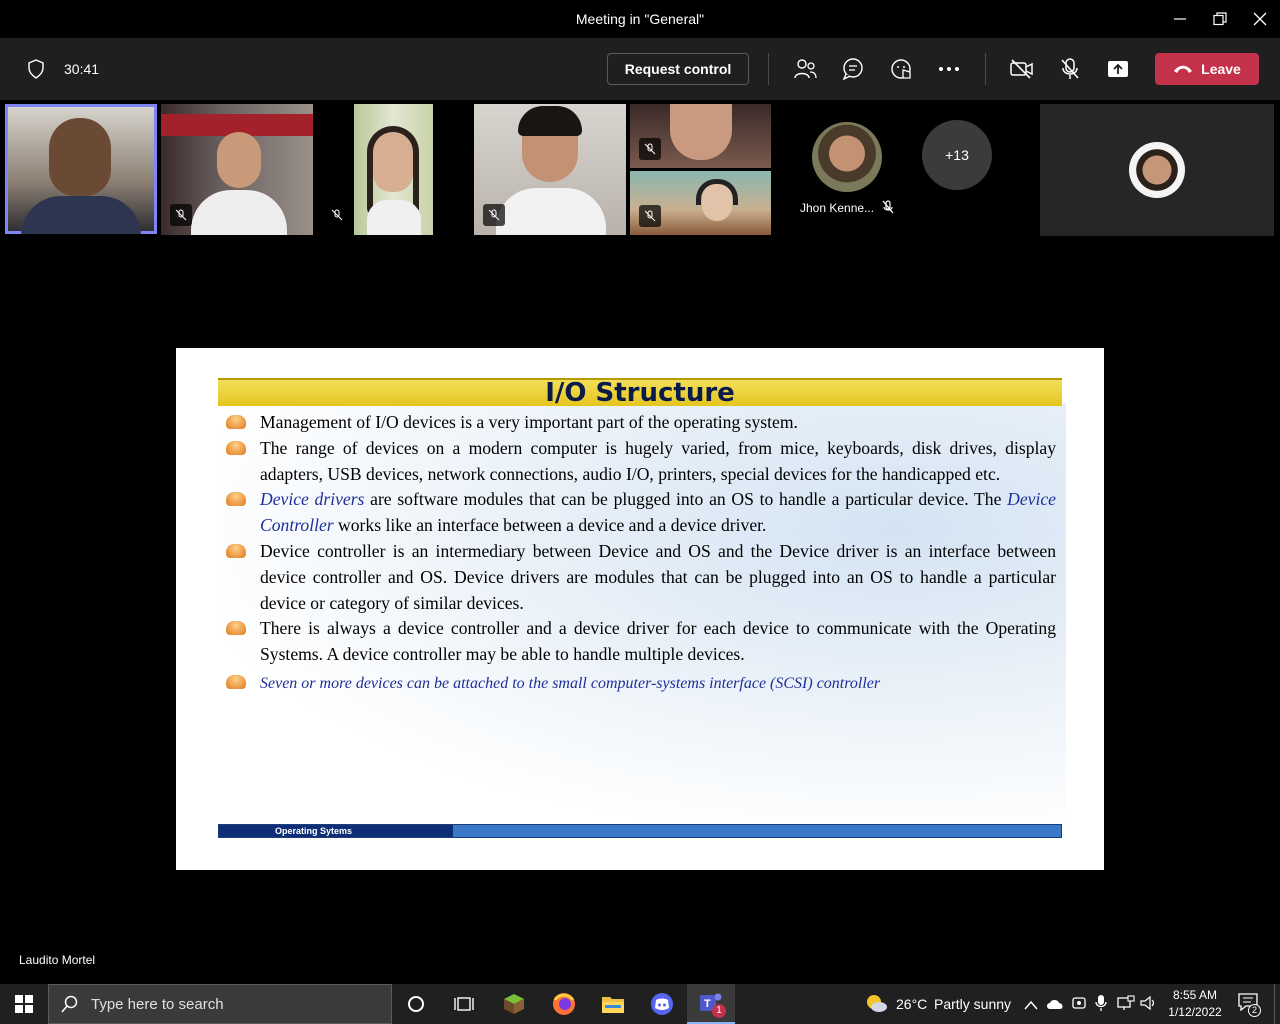 The width and height of the screenshot is (1280, 1024). I want to click on minecraft-icon, so click(514, 1004).